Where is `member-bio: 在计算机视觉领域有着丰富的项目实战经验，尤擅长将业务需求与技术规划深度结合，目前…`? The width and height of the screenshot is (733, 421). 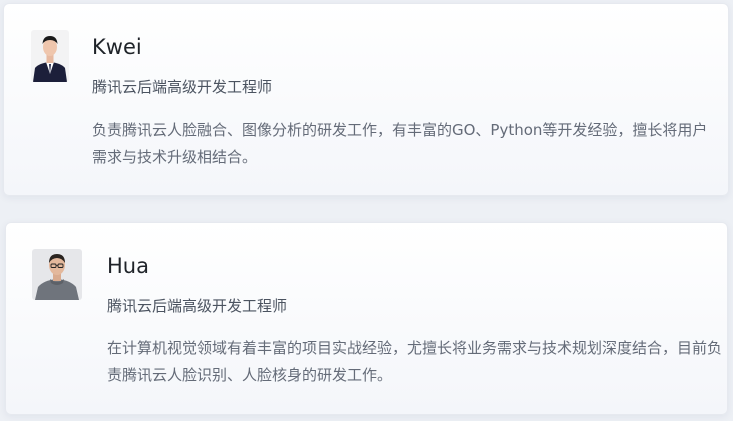
member-bio: 在计算机视觉领域有着丰富的项目实战经验，尤擅长将业务需求与技术规划深度结合，目前… is located at coordinates (415, 361).